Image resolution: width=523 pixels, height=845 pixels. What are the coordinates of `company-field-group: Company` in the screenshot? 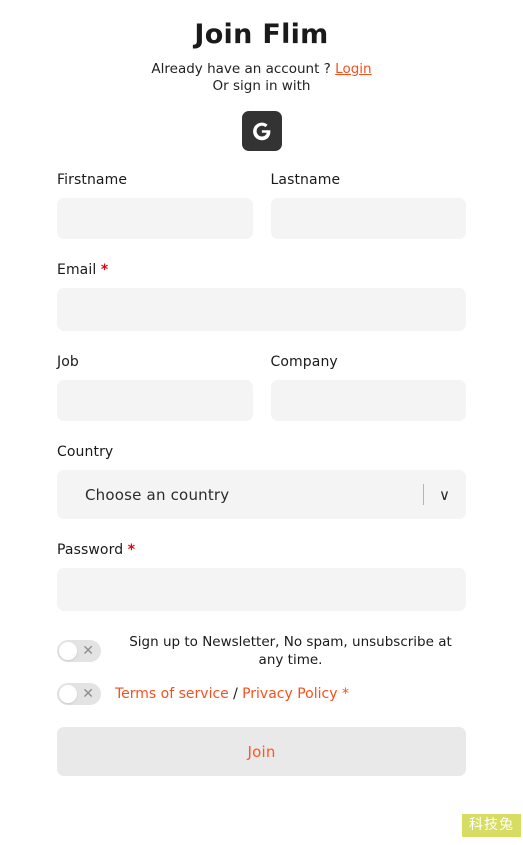 It's located at (368, 387).